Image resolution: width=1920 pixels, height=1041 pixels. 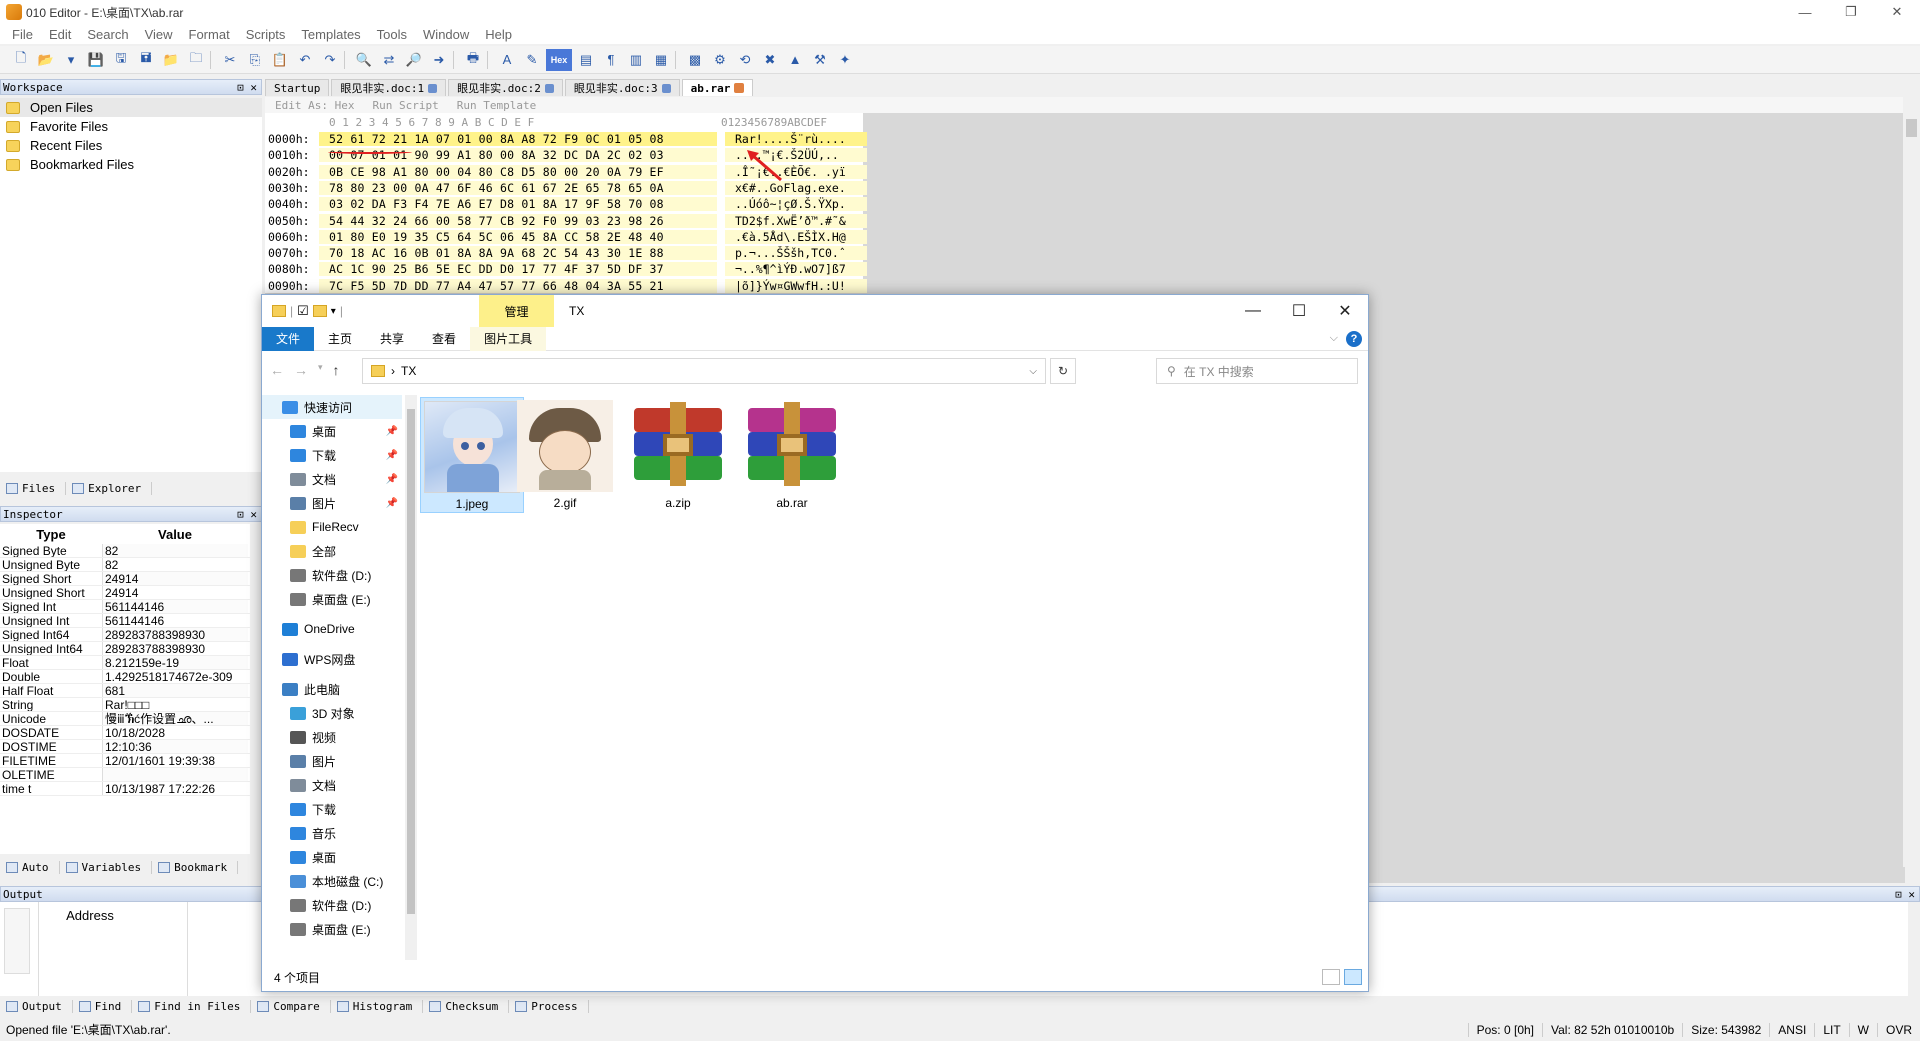 I want to click on output-side-button, so click(x=17, y=941).